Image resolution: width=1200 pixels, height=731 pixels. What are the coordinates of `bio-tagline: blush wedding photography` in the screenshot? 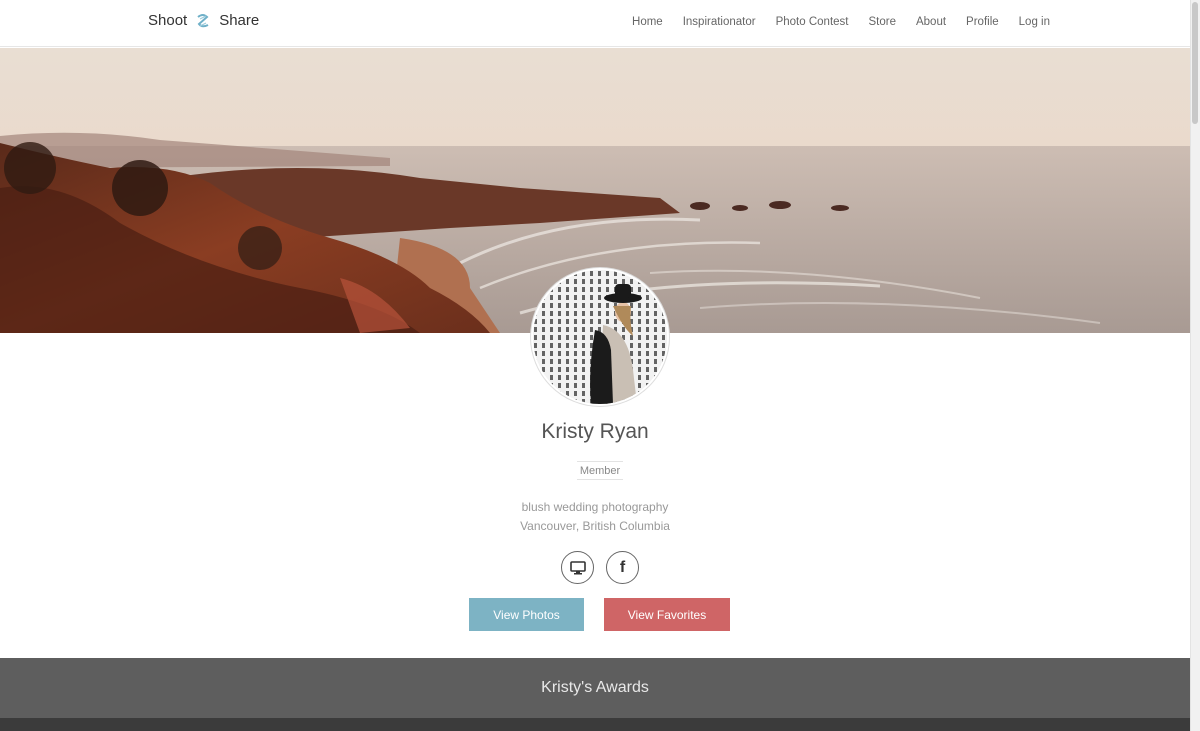 It's located at (595, 507).